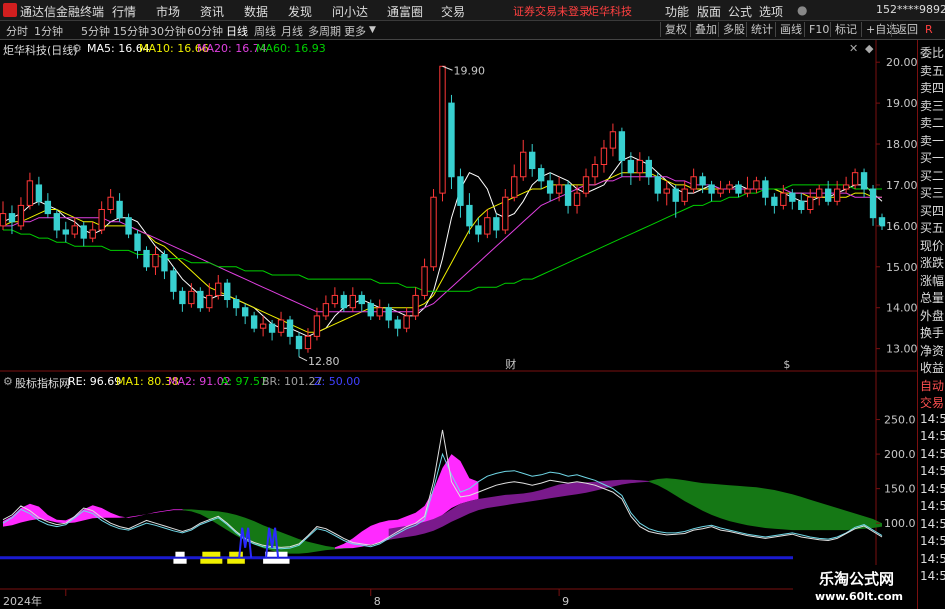 The width and height of the screenshot is (945, 609). What do you see at coordinates (853, 48) in the screenshot?
I see `close-icon: ✕` at bounding box center [853, 48].